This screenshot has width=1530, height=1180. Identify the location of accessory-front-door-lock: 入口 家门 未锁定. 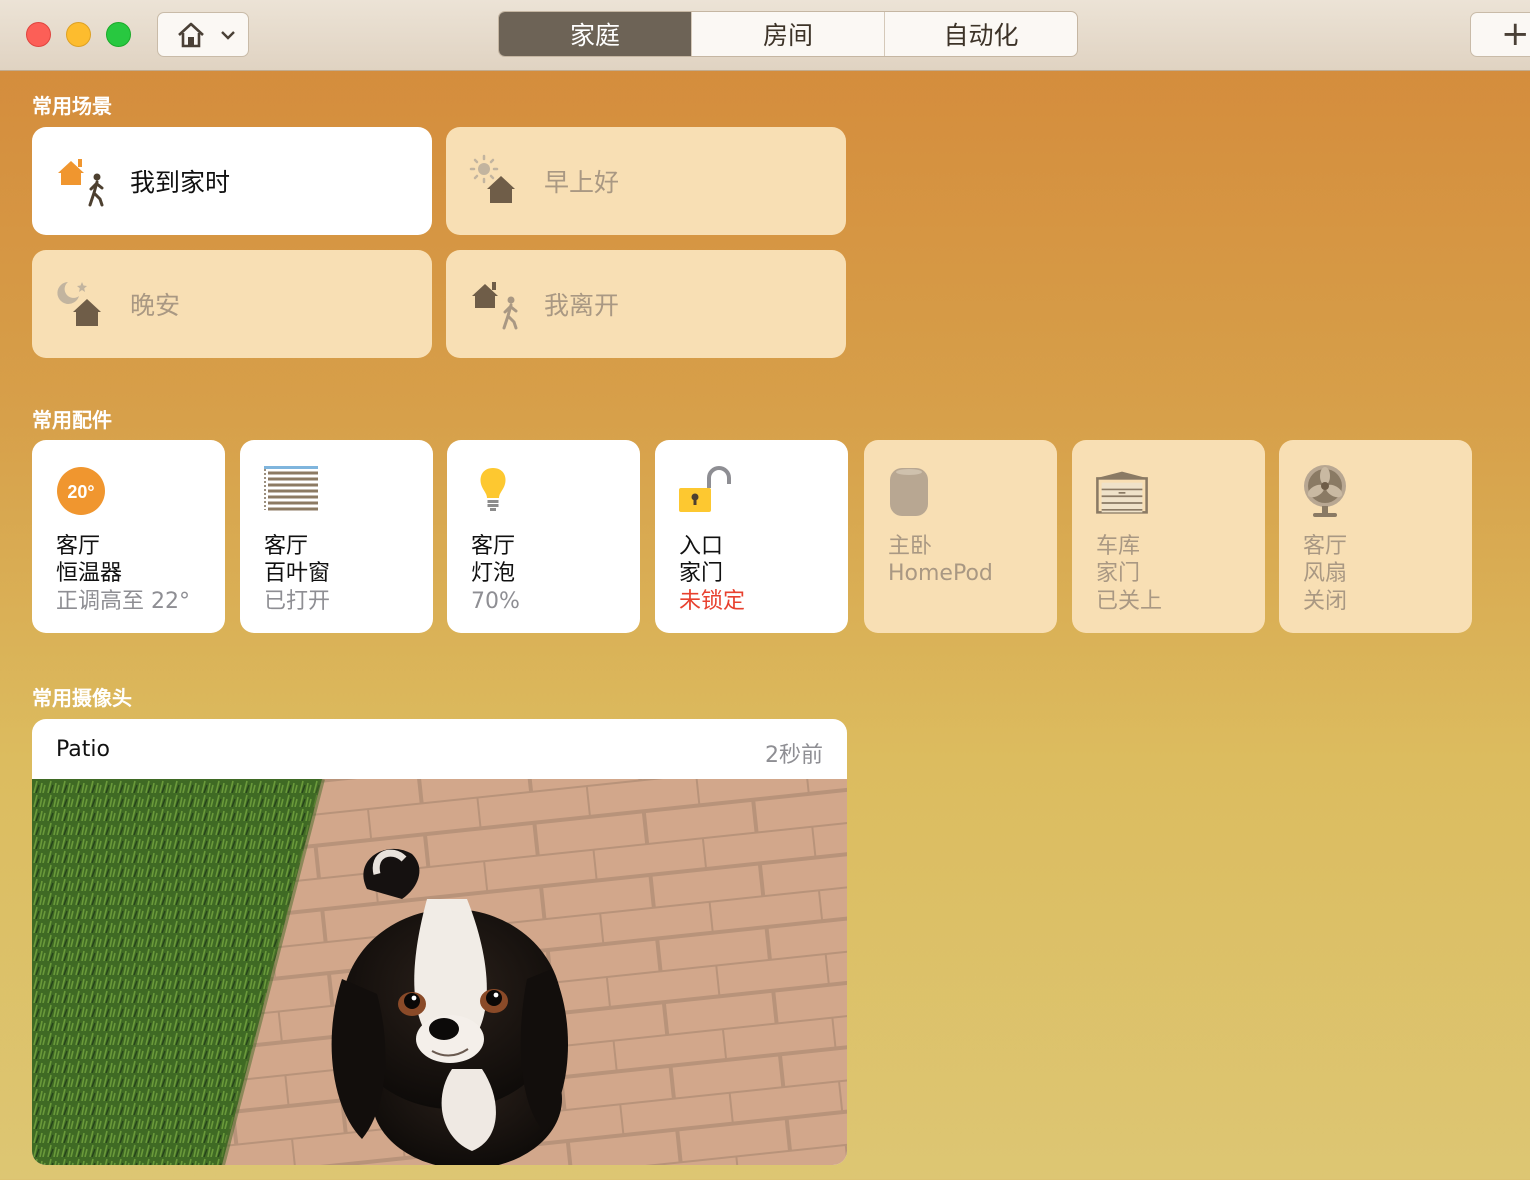
(751, 536).